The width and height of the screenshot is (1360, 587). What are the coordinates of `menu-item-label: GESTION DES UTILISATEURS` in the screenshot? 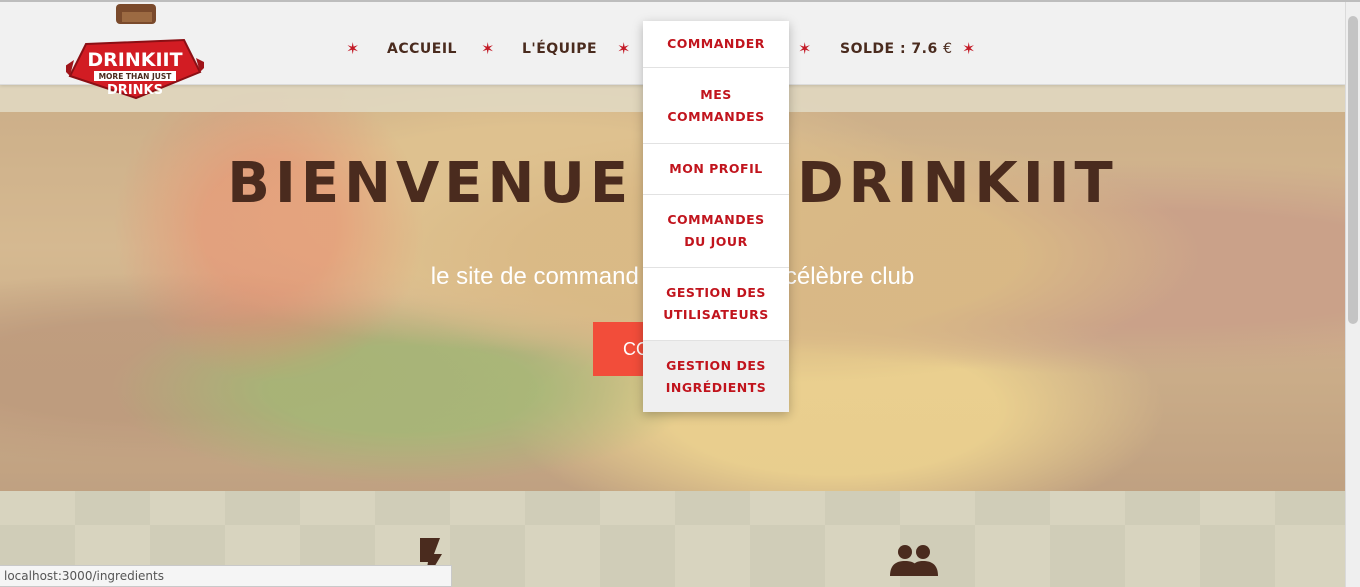 It's located at (716, 304).